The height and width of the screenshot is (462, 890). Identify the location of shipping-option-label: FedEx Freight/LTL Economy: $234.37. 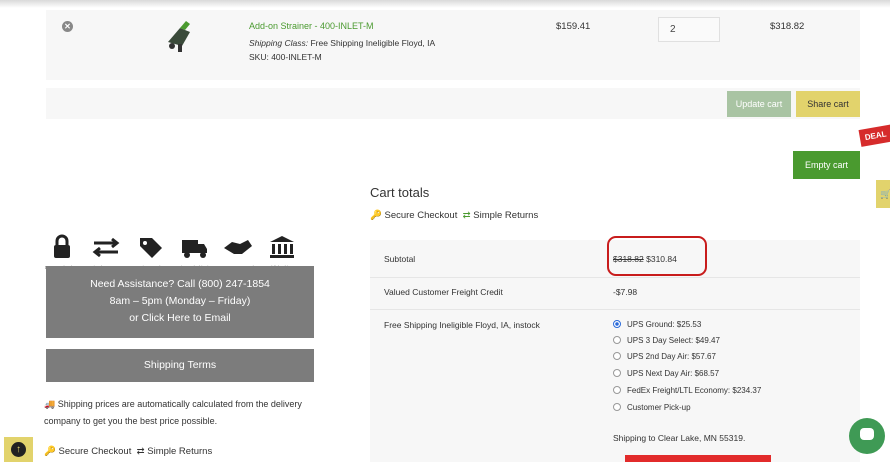
(694, 390).